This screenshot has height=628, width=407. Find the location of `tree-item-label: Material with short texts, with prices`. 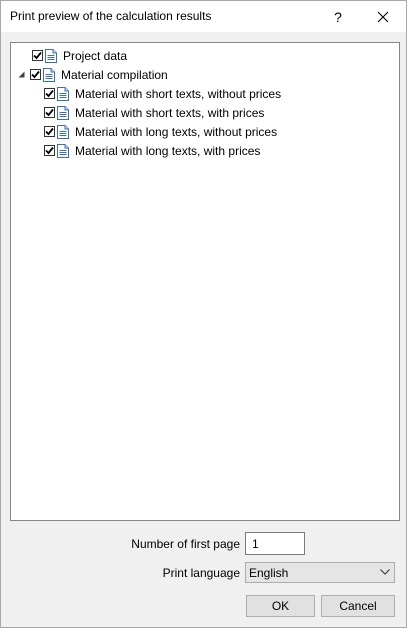

tree-item-label: Material with short texts, with prices is located at coordinates (170, 112).